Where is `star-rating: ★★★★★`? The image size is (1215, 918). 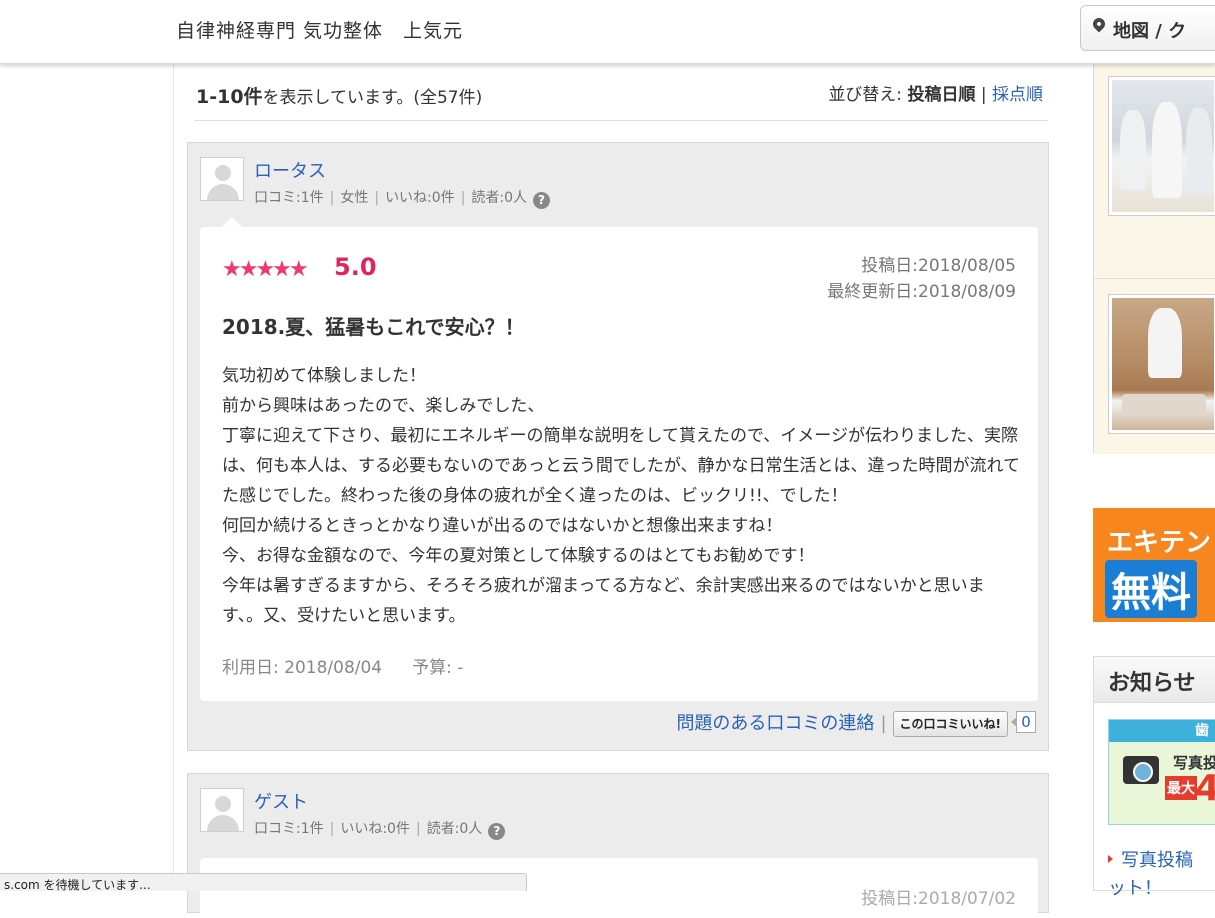 star-rating: ★★★★★ is located at coordinates (265, 269).